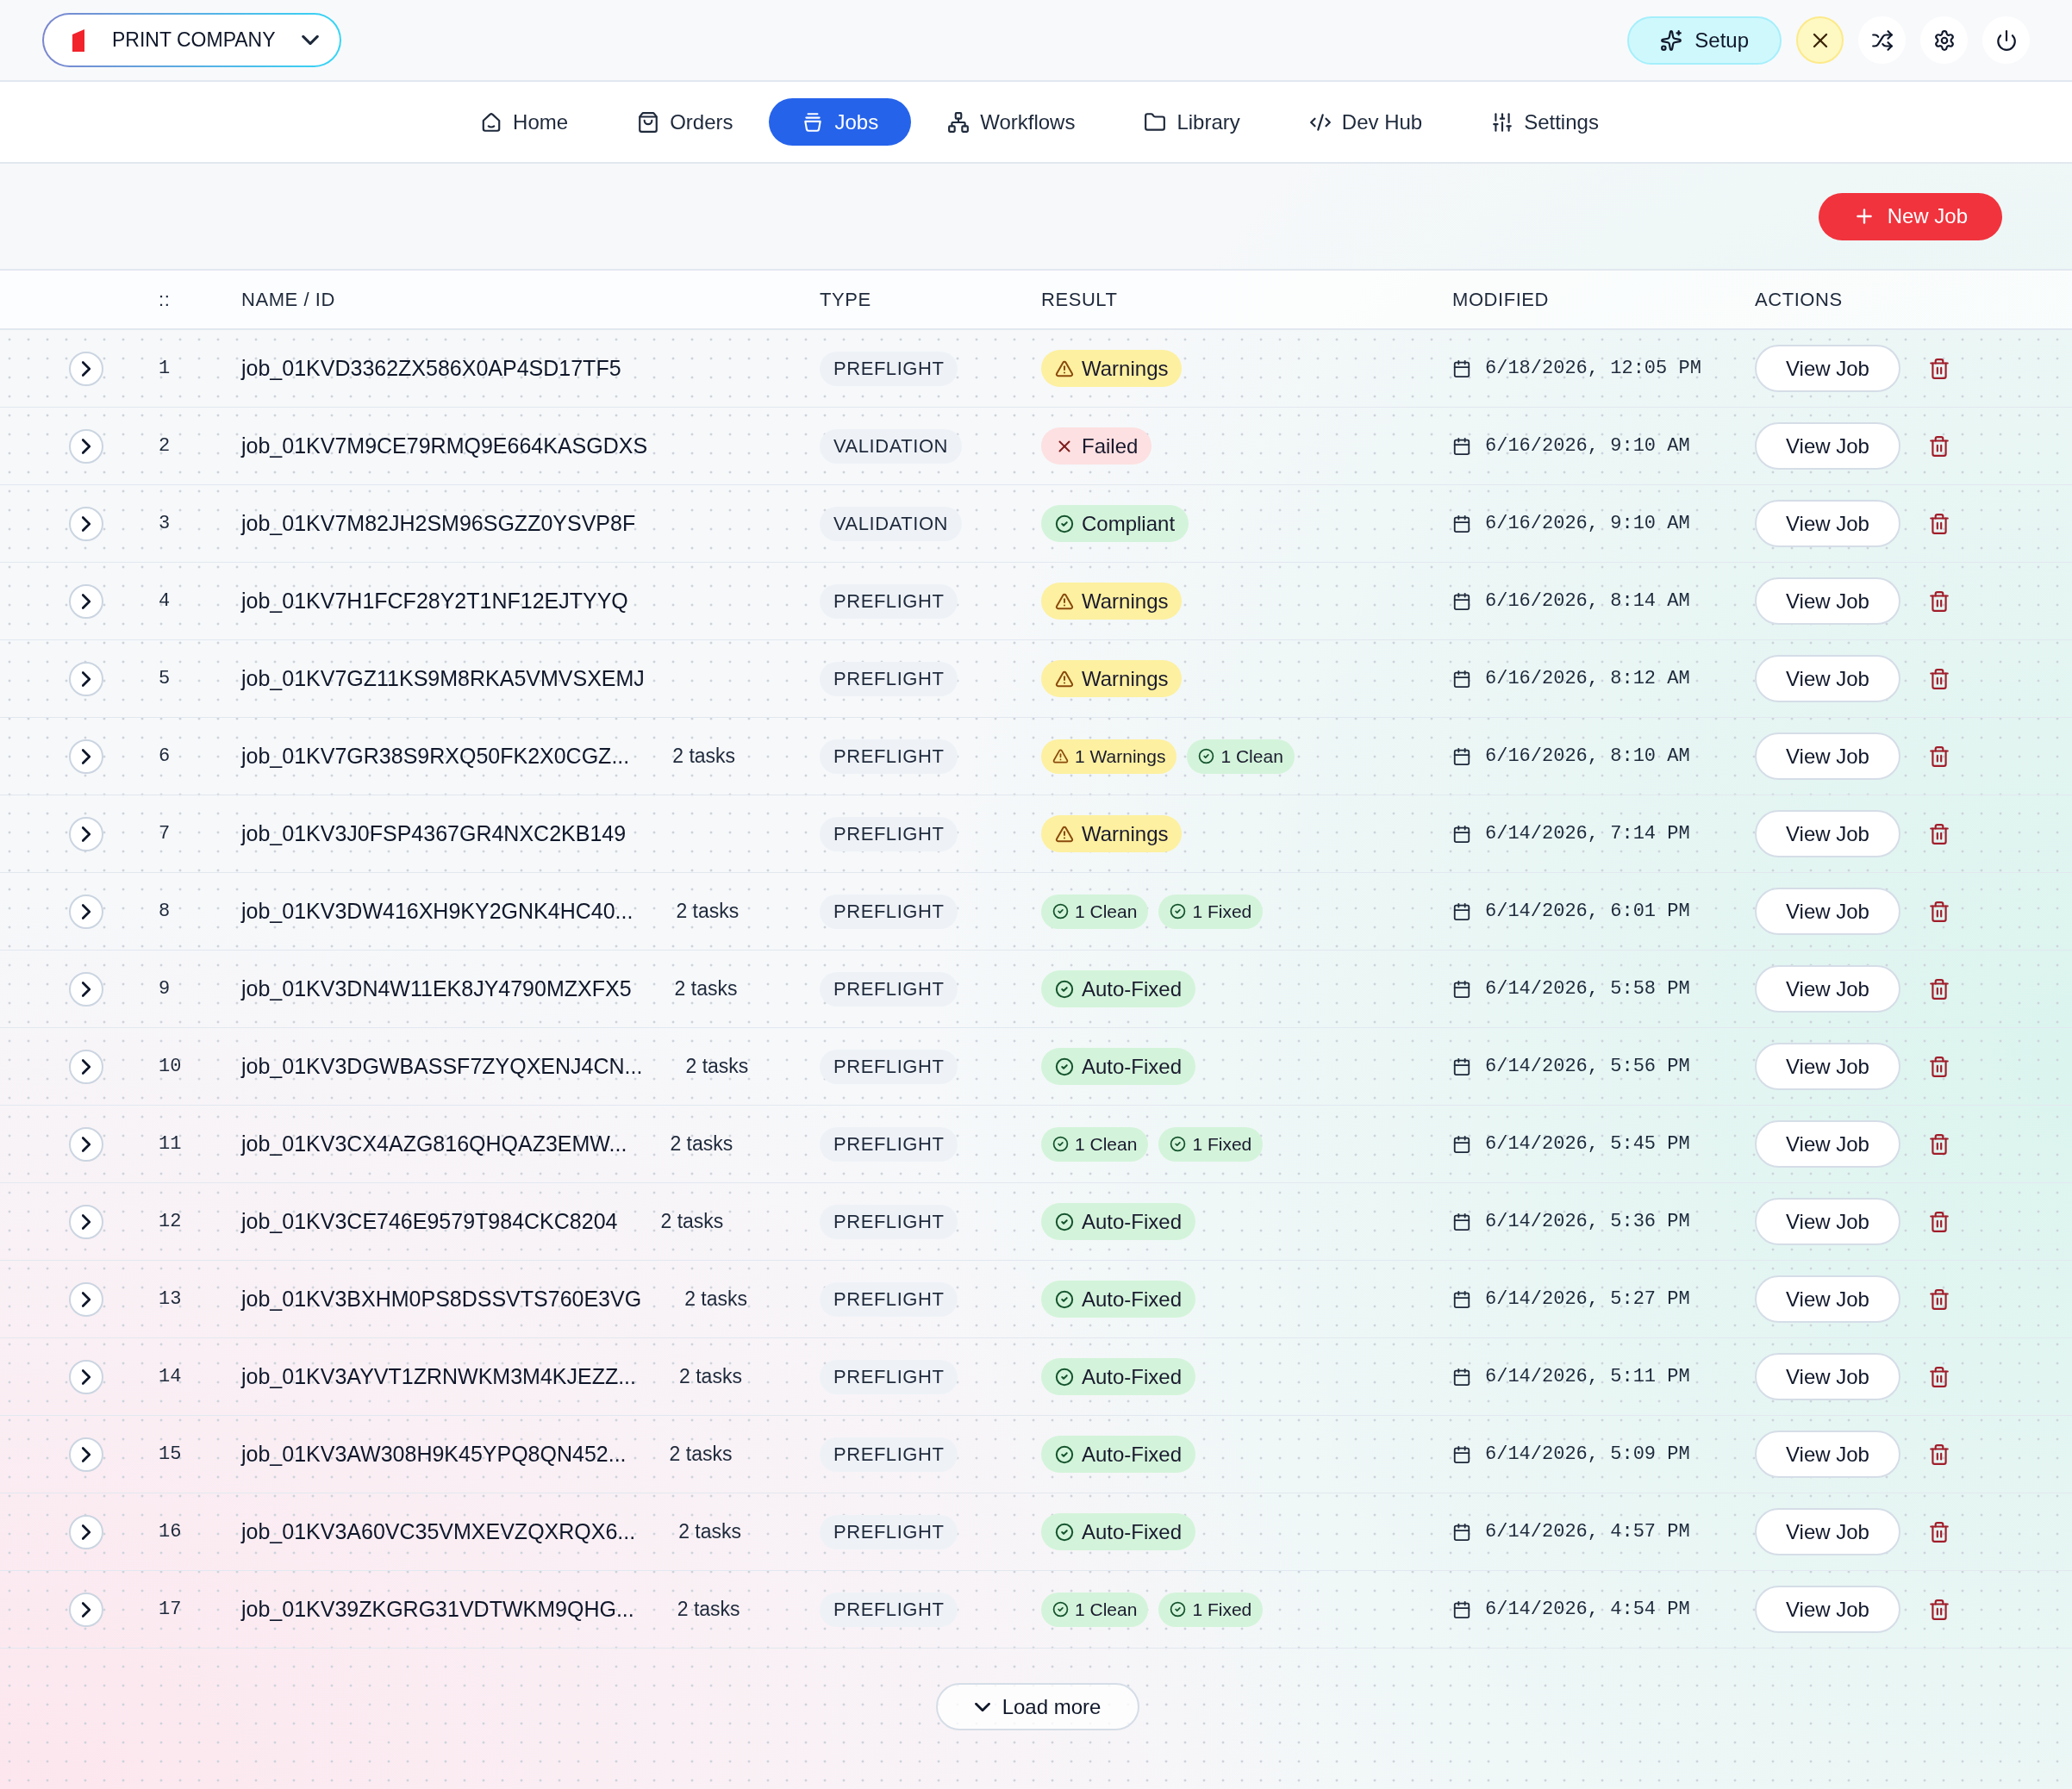 This screenshot has width=2072, height=1789. Describe the element at coordinates (1545, 122) in the screenshot. I see `nav-tab: Settings` at that location.